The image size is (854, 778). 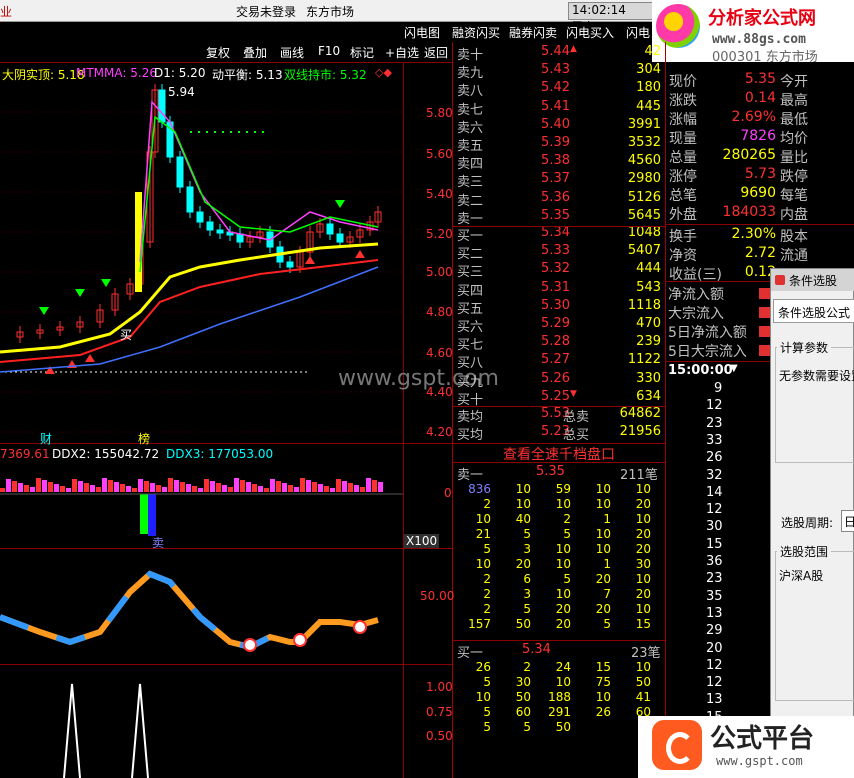 I want to click on btn-mark: 标记, so click(x=362, y=52).